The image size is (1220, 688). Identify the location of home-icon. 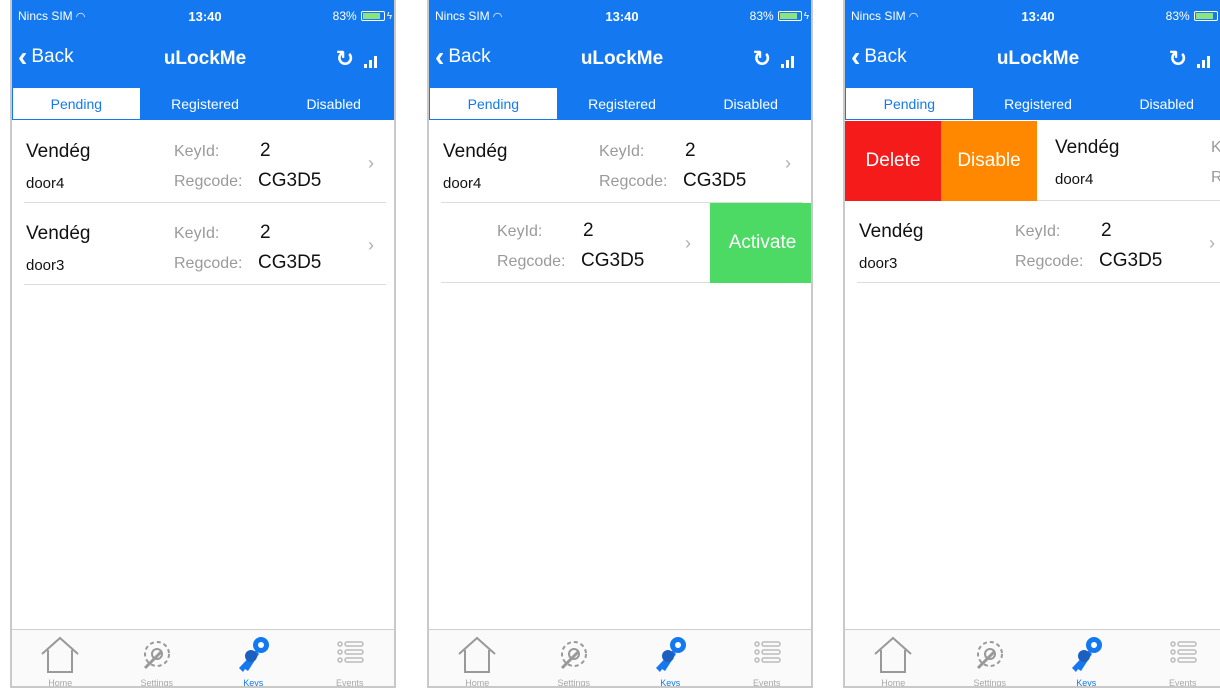
(60, 654).